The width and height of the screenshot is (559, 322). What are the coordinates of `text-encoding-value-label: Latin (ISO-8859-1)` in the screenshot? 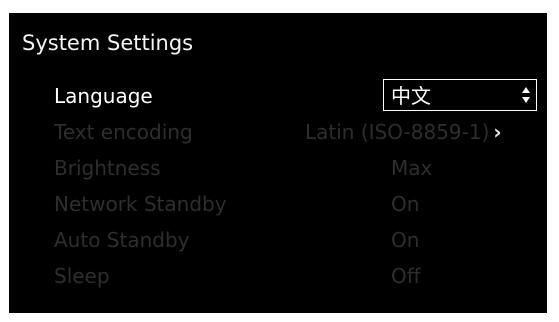 It's located at (397, 132).